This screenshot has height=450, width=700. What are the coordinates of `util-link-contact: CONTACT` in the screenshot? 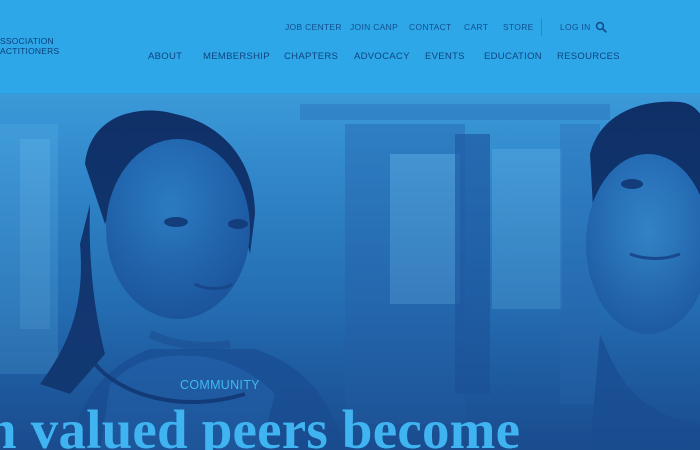 It's located at (430, 27).